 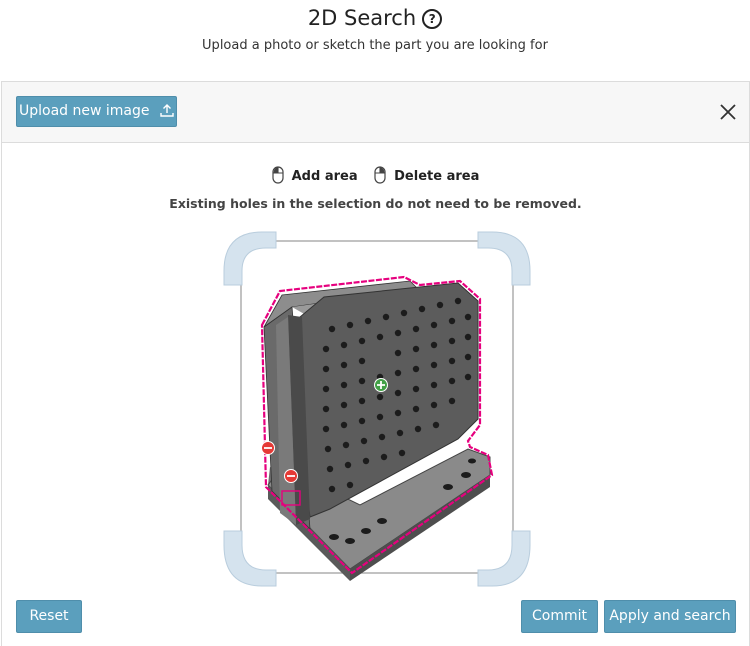 What do you see at coordinates (437, 176) in the screenshot?
I see `delete-area-label: Delete area` at bounding box center [437, 176].